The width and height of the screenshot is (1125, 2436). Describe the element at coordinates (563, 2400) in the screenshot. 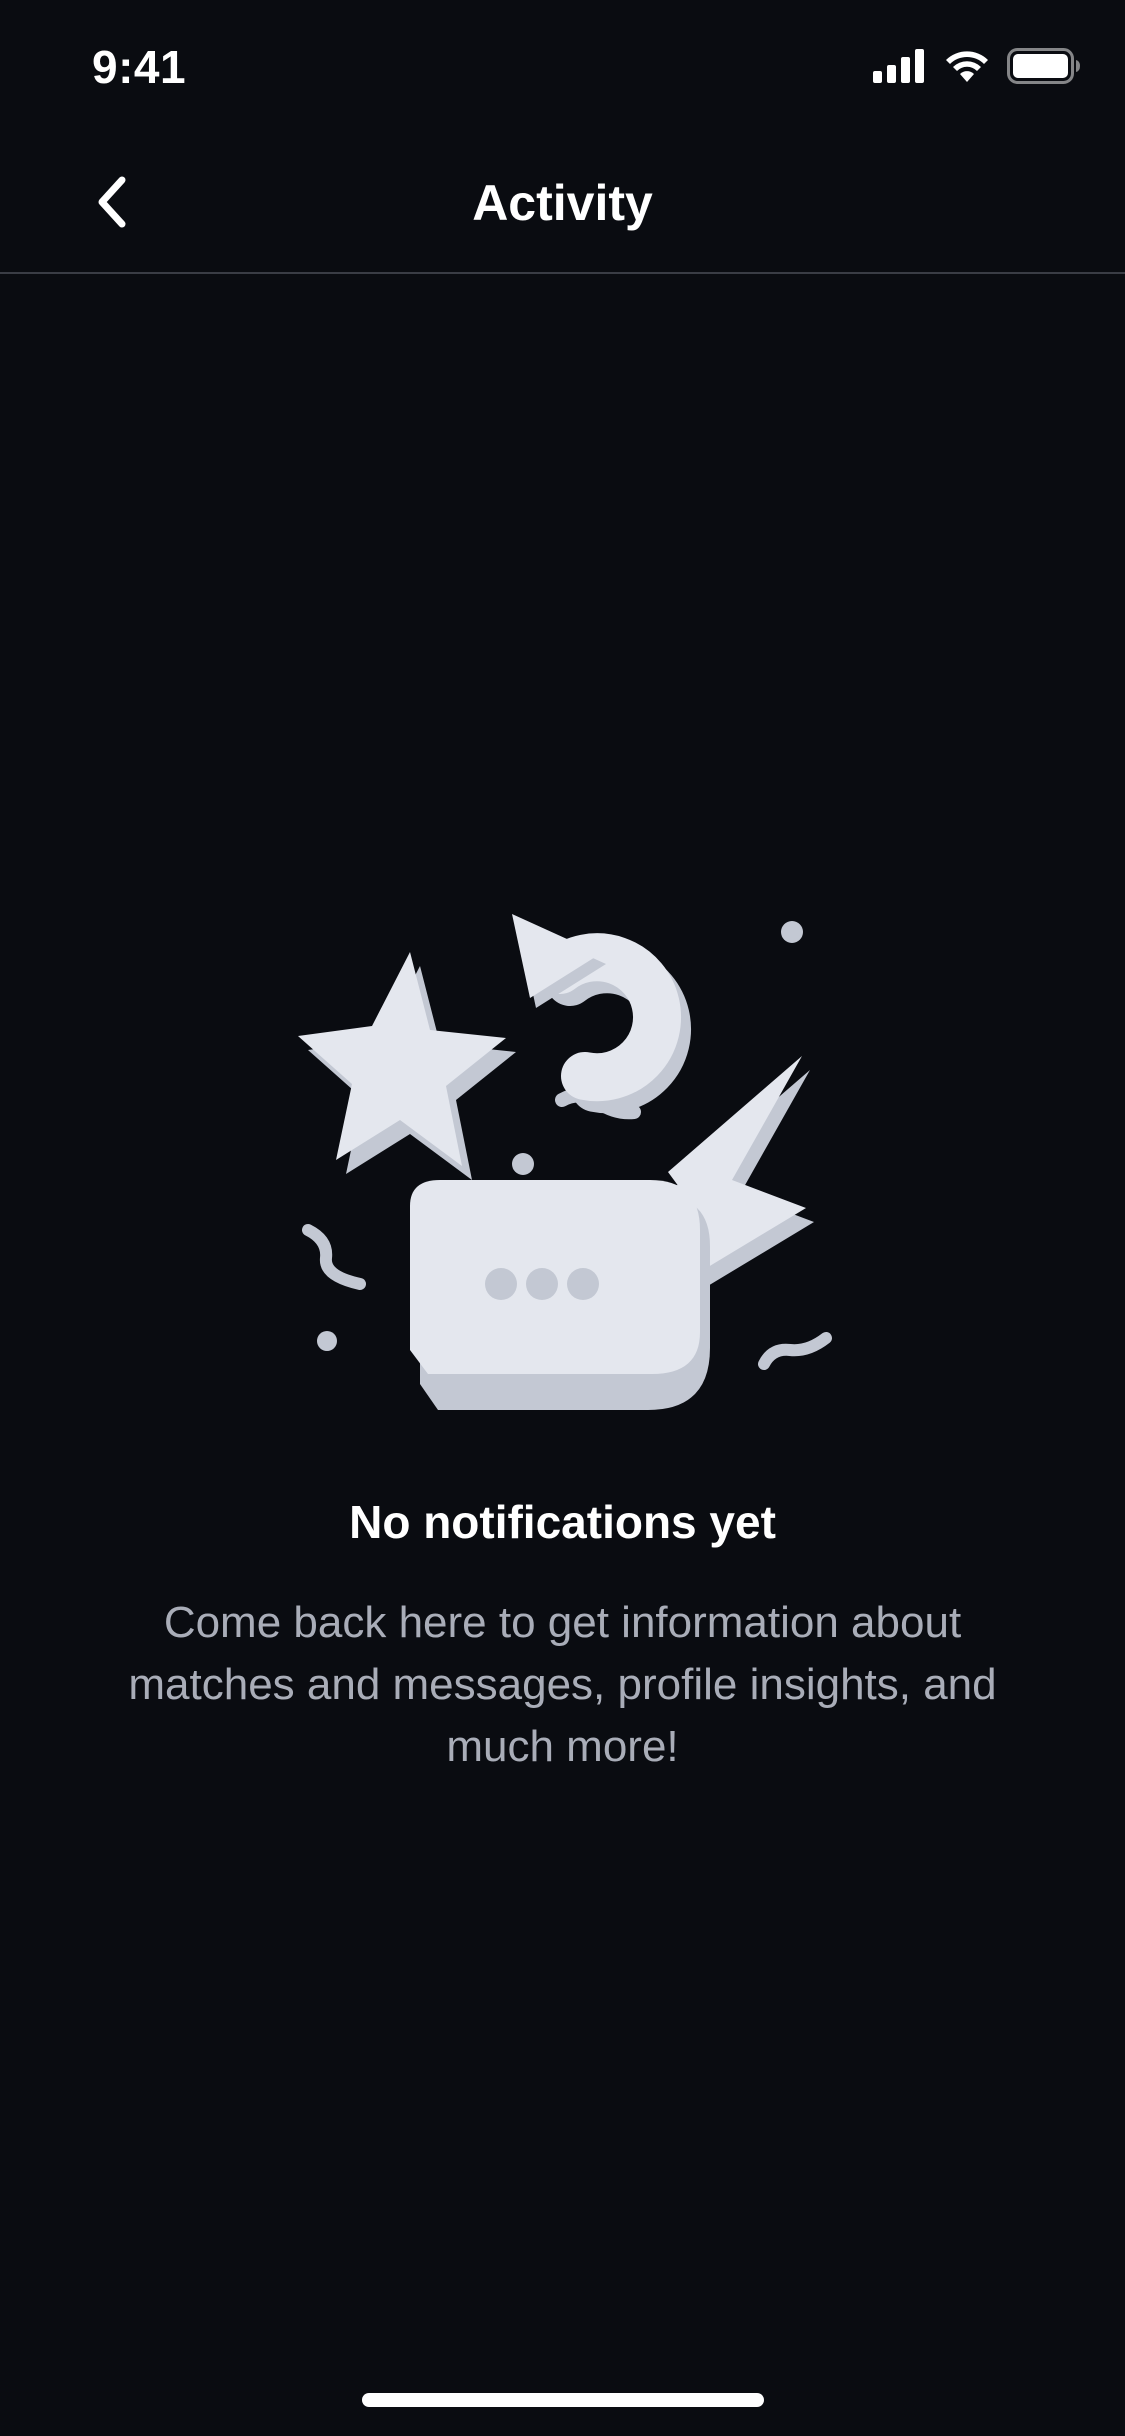

I see `home-indicator` at that location.